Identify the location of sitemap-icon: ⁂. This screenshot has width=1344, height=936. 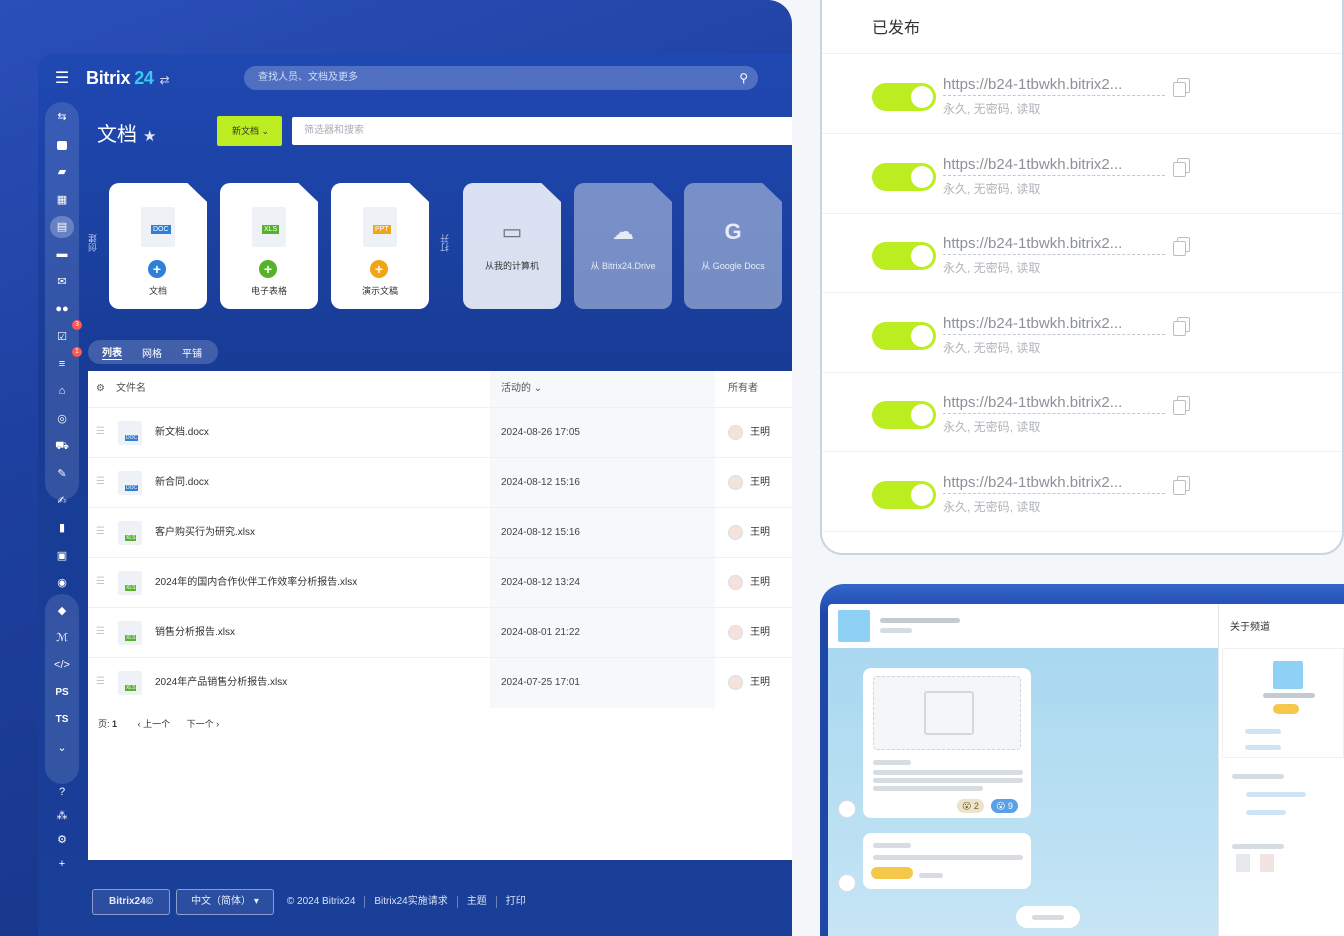
(62, 816).